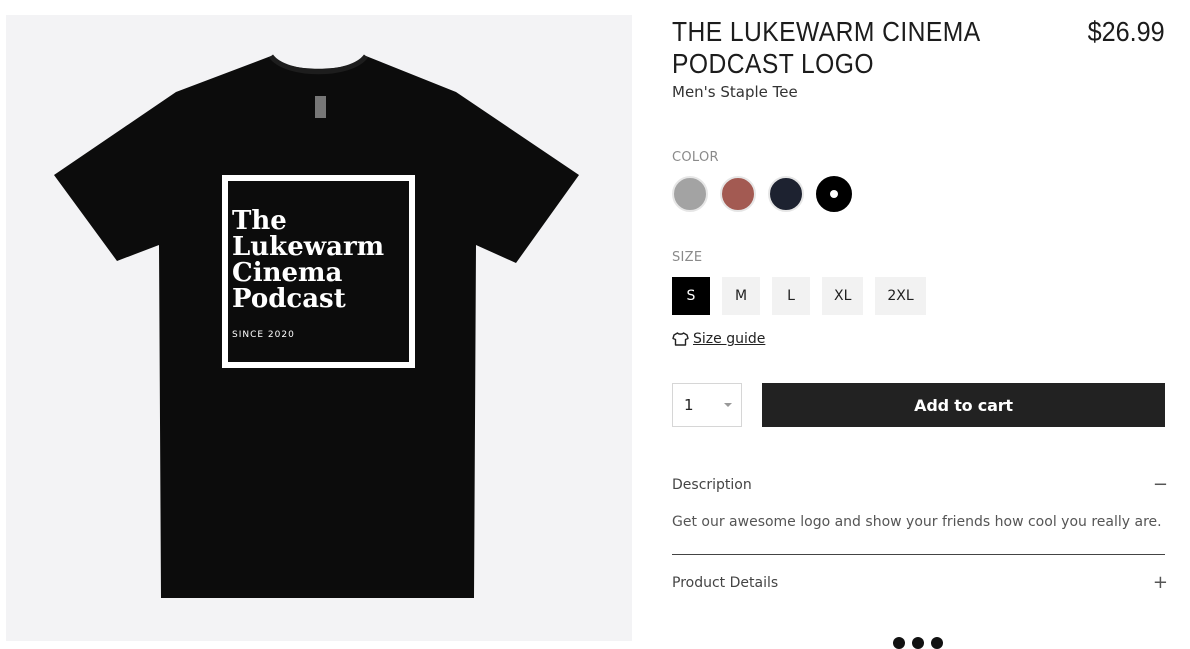 The height and width of the screenshot is (649, 1190). What do you see at coordinates (1160, 583) in the screenshot?
I see `expand-icon: +` at bounding box center [1160, 583].